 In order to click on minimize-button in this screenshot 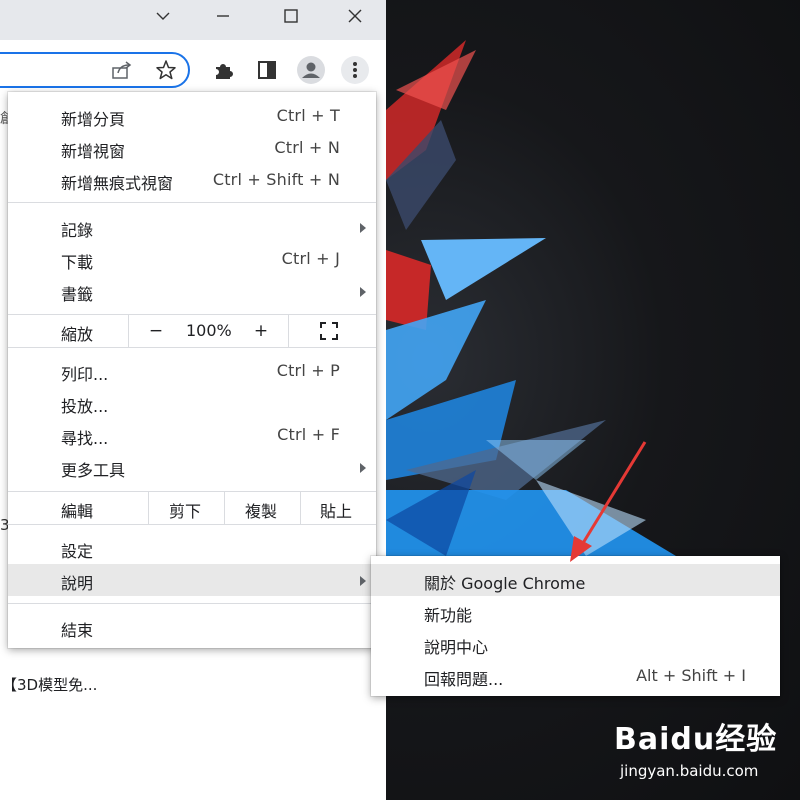, I will do `click(223, 16)`.